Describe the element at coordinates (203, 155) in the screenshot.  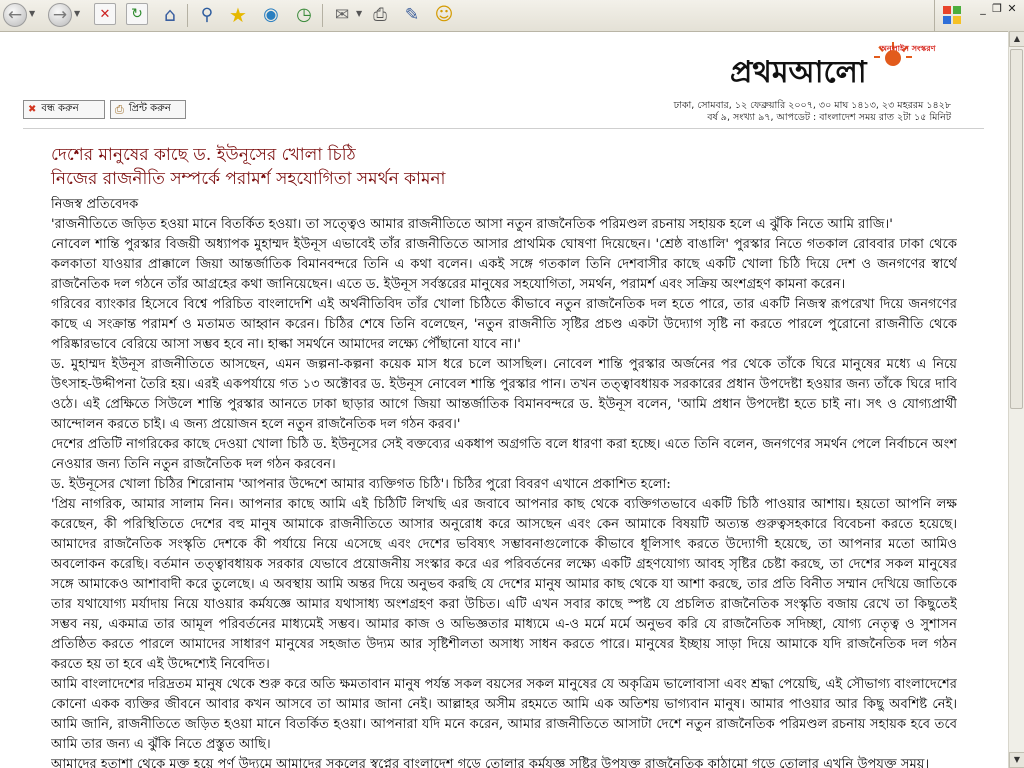
I see `headline-main: দেশের মানুষের কাছে ড. ইউনূসের খোলা চিঠি` at that location.